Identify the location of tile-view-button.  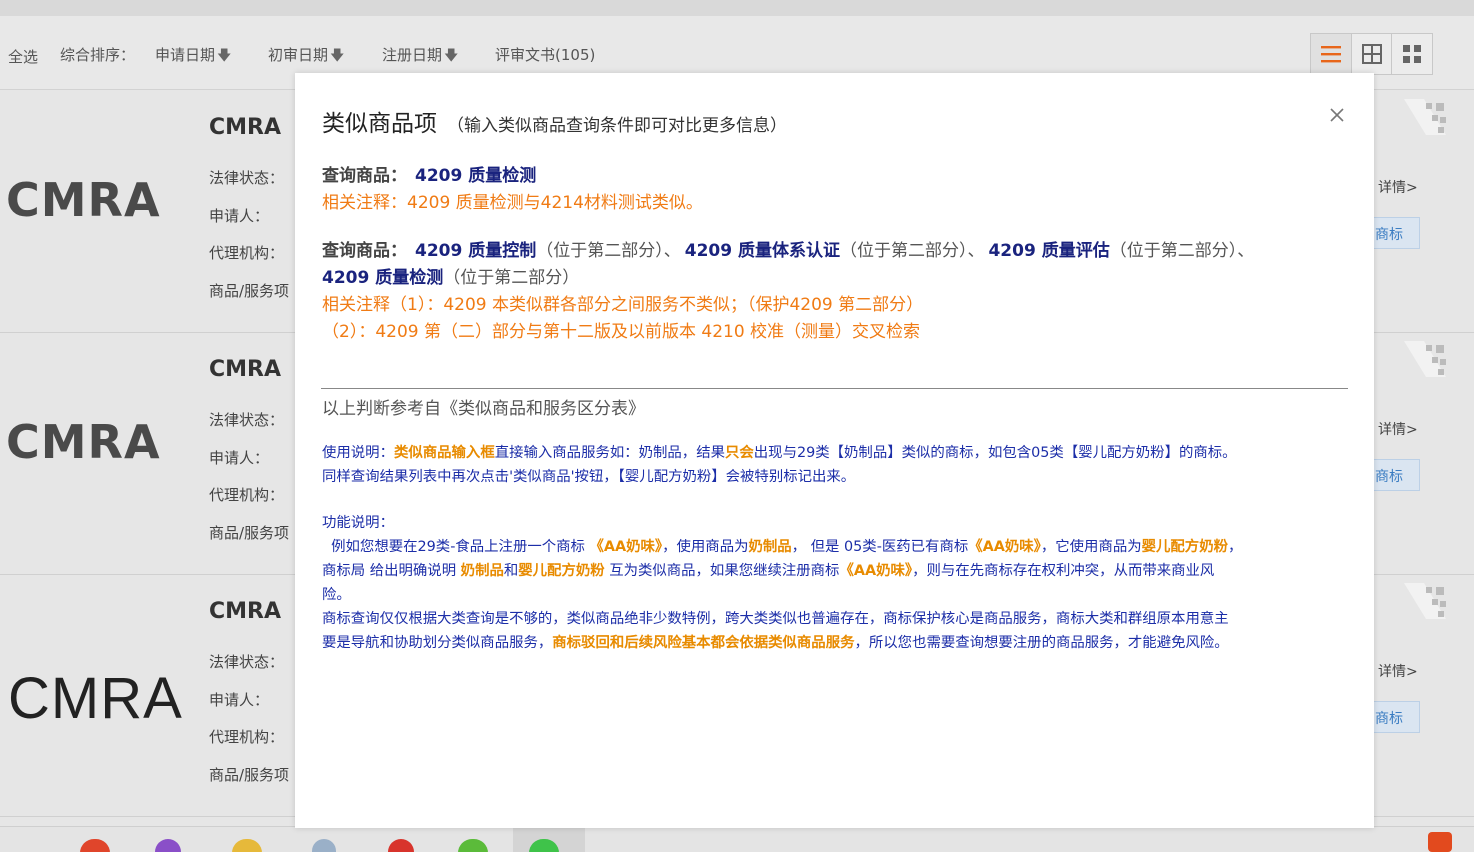
(1412, 54).